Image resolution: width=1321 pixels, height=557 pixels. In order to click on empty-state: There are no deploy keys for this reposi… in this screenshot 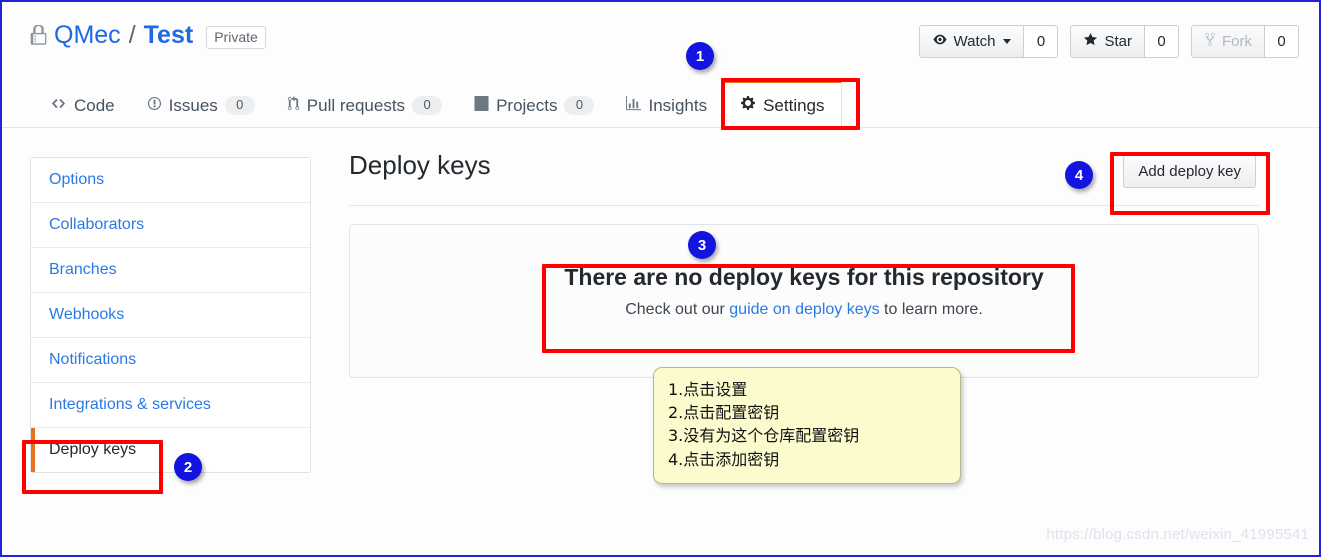, I will do `click(804, 292)`.